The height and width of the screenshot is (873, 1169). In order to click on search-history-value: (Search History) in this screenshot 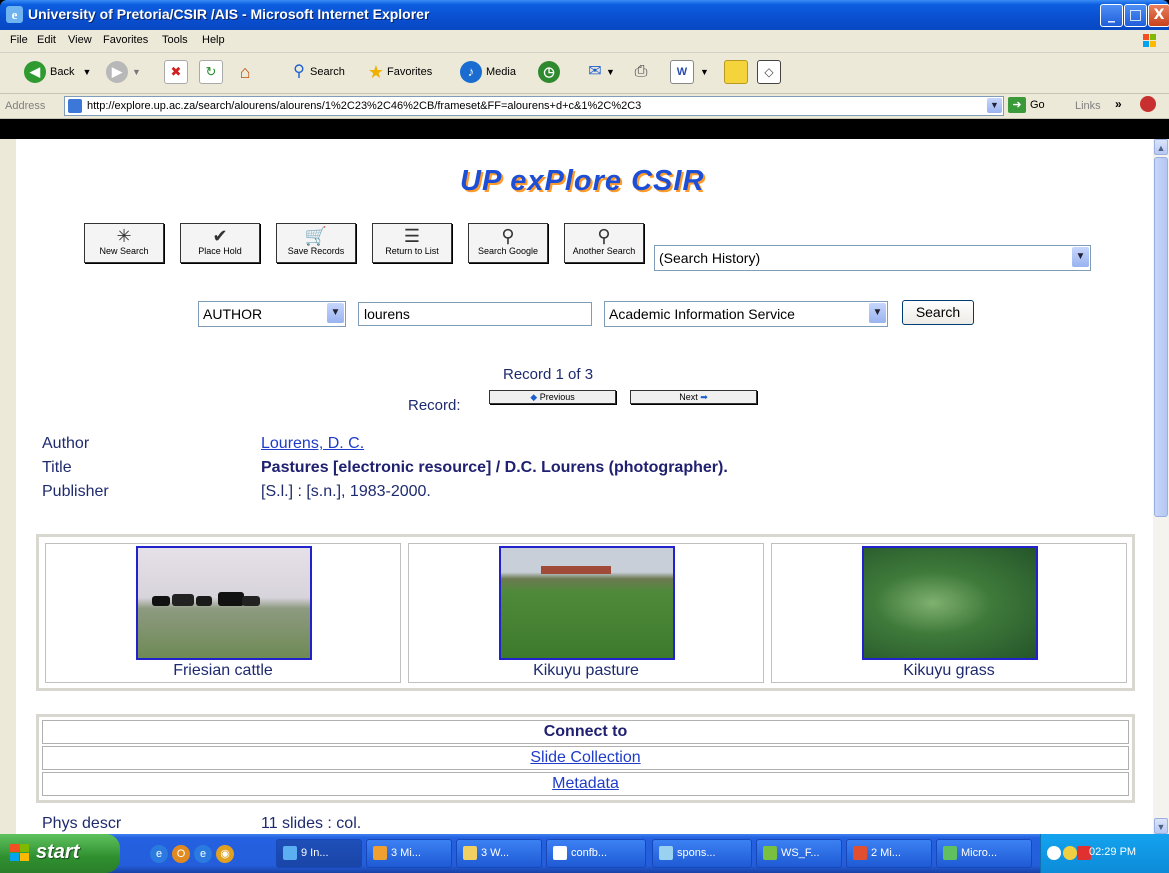, I will do `click(710, 258)`.